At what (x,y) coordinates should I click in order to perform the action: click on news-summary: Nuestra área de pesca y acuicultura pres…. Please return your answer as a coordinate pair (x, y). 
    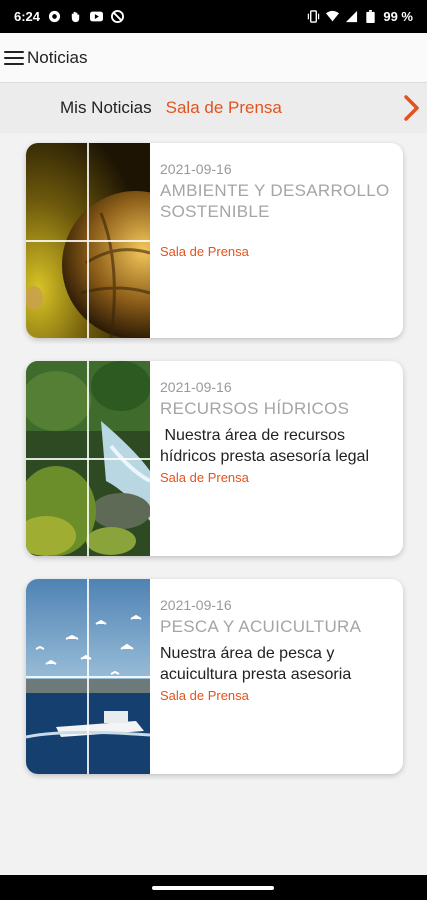
    Looking at the image, I should click on (256, 664).